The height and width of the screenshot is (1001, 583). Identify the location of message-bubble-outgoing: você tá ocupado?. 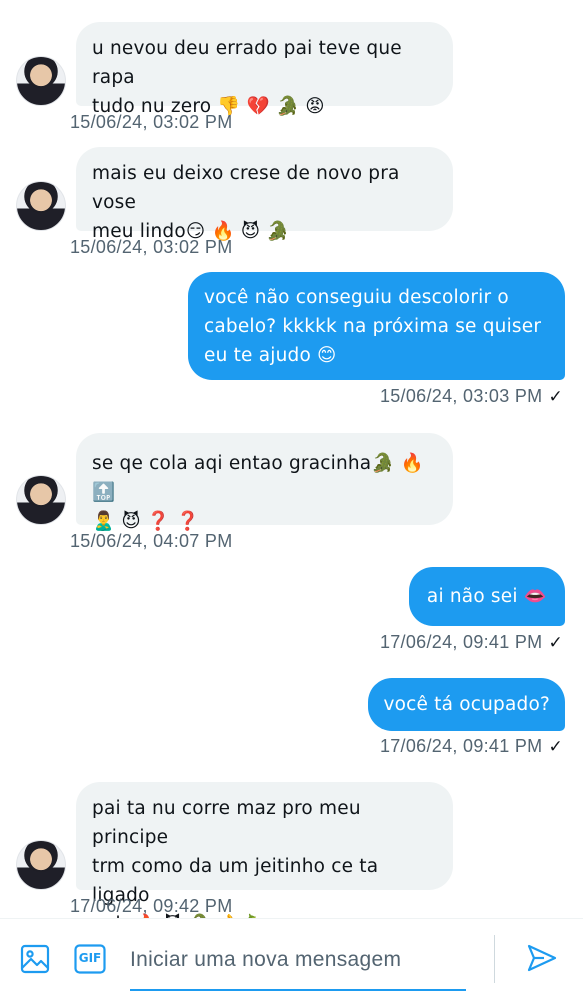
(466, 704).